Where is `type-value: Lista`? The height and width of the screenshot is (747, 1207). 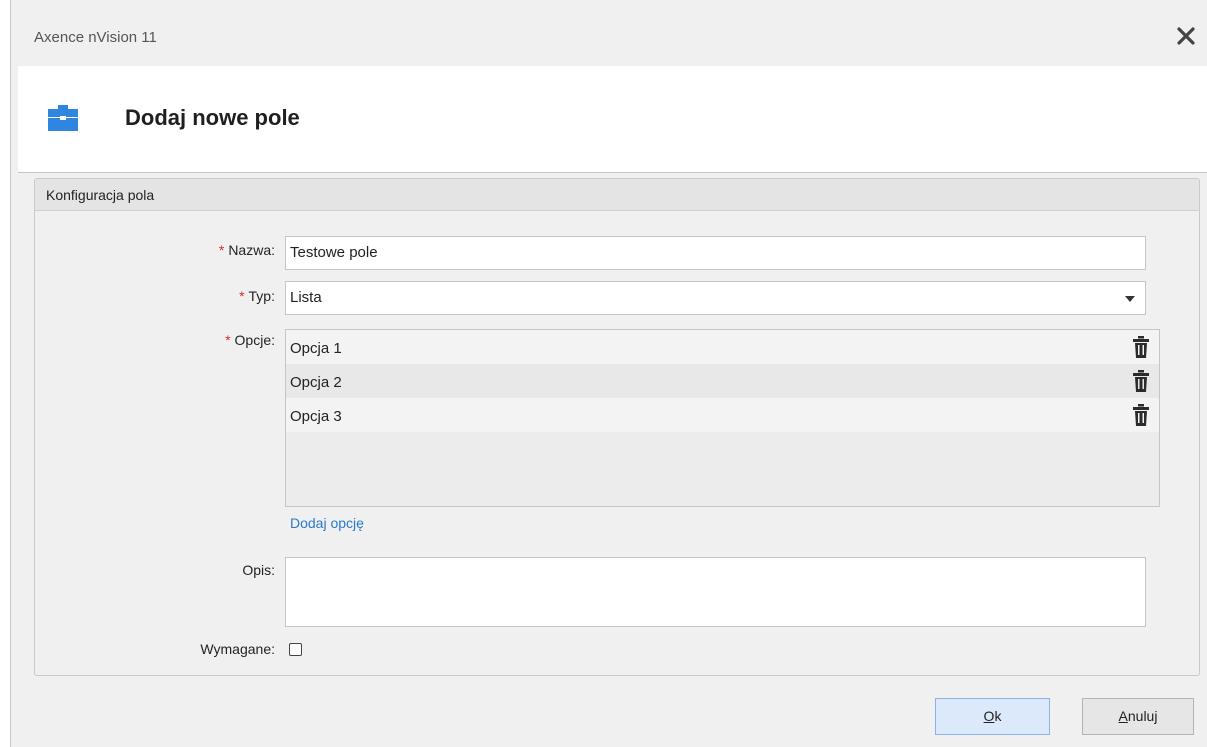
type-value: Lista is located at coordinates (306, 297).